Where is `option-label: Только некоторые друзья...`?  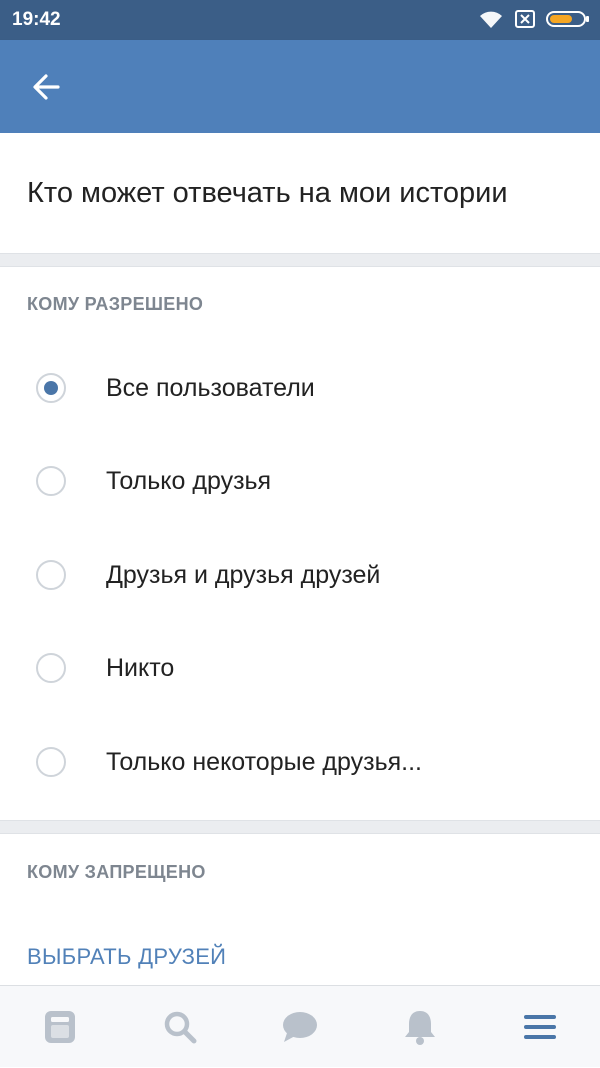 option-label: Только некоторые друзья... is located at coordinates (264, 762).